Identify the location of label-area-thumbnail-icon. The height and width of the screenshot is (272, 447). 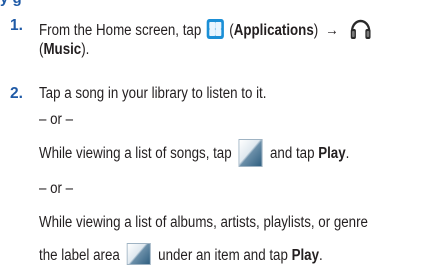
(139, 254).